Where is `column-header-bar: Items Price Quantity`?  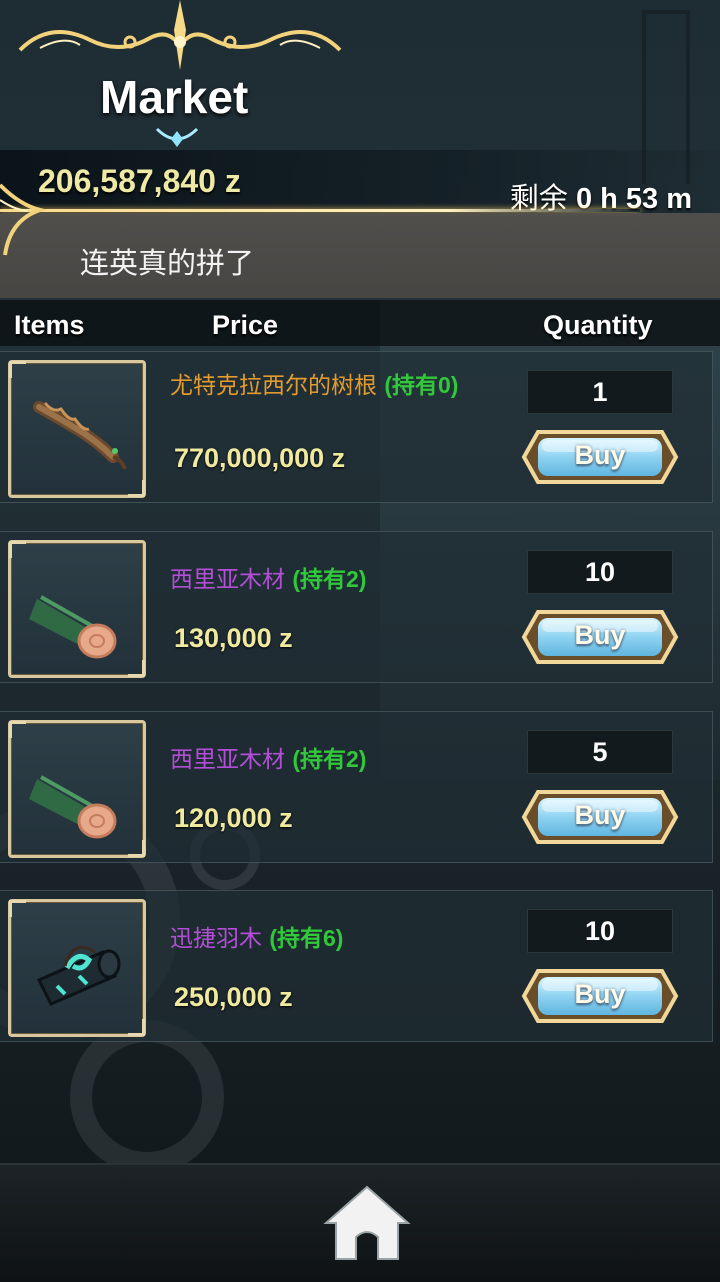
column-header-bar: Items Price Quantity is located at coordinates (360, 323).